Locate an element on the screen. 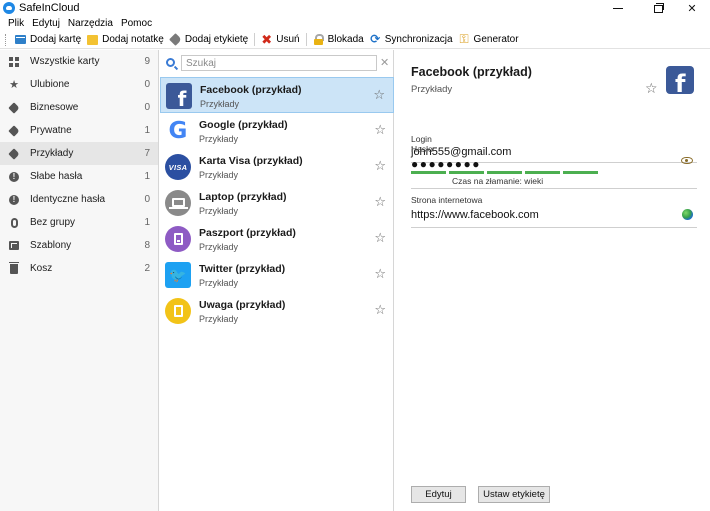  card-title: Facebook (przykład) is located at coordinates (251, 90).